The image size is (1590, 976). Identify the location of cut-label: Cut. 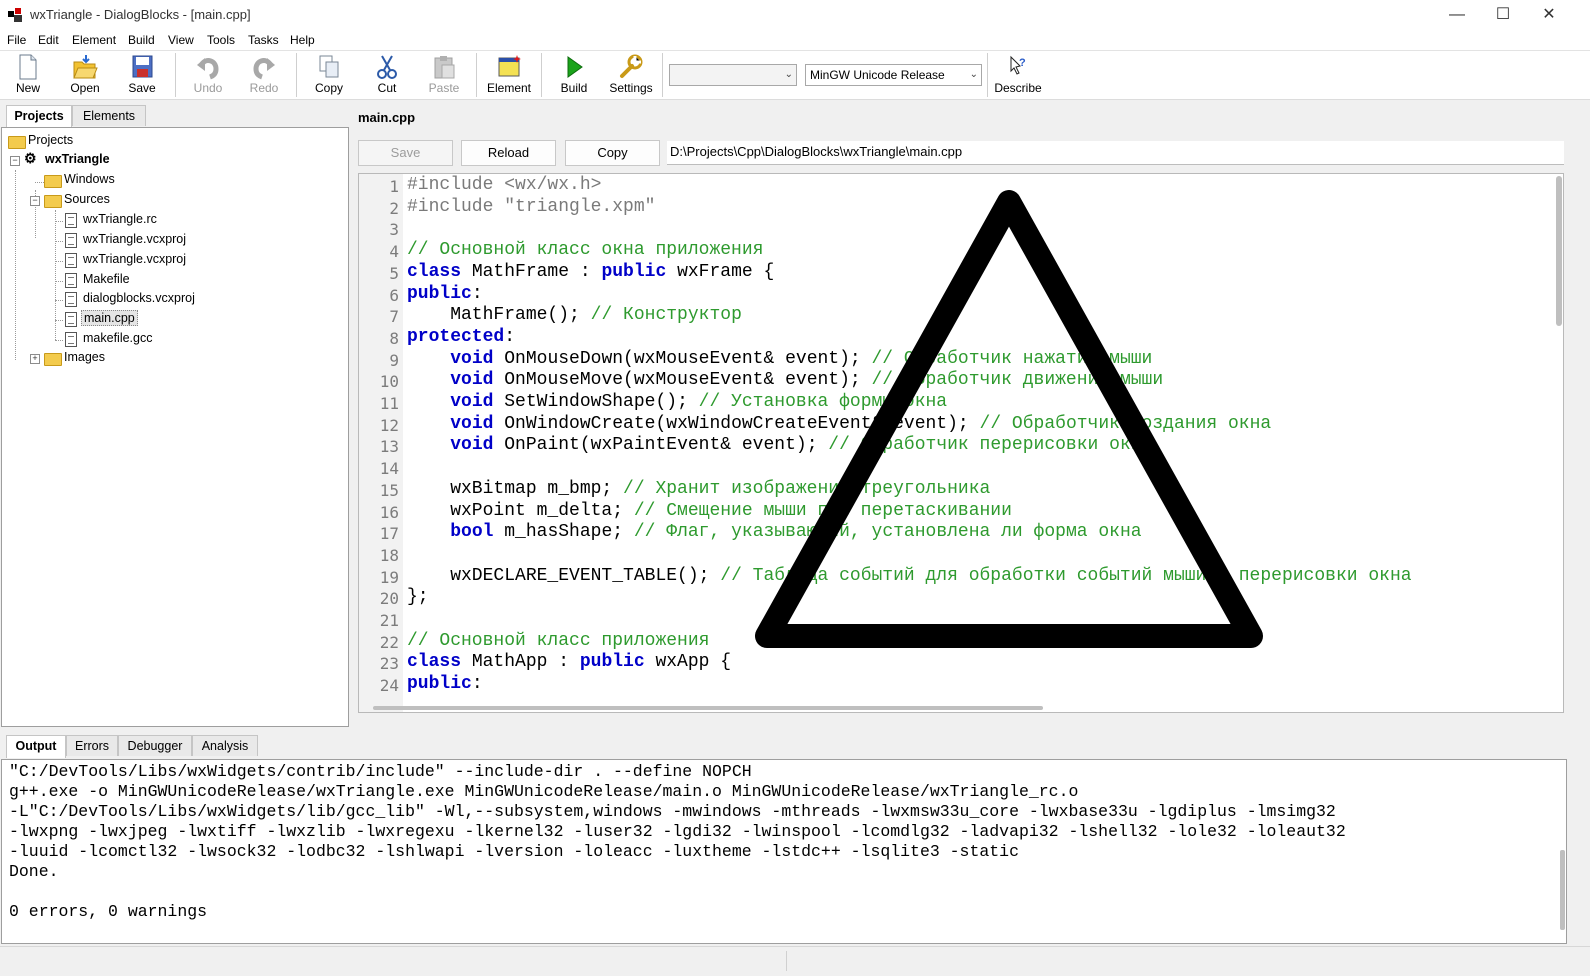
(387, 88).